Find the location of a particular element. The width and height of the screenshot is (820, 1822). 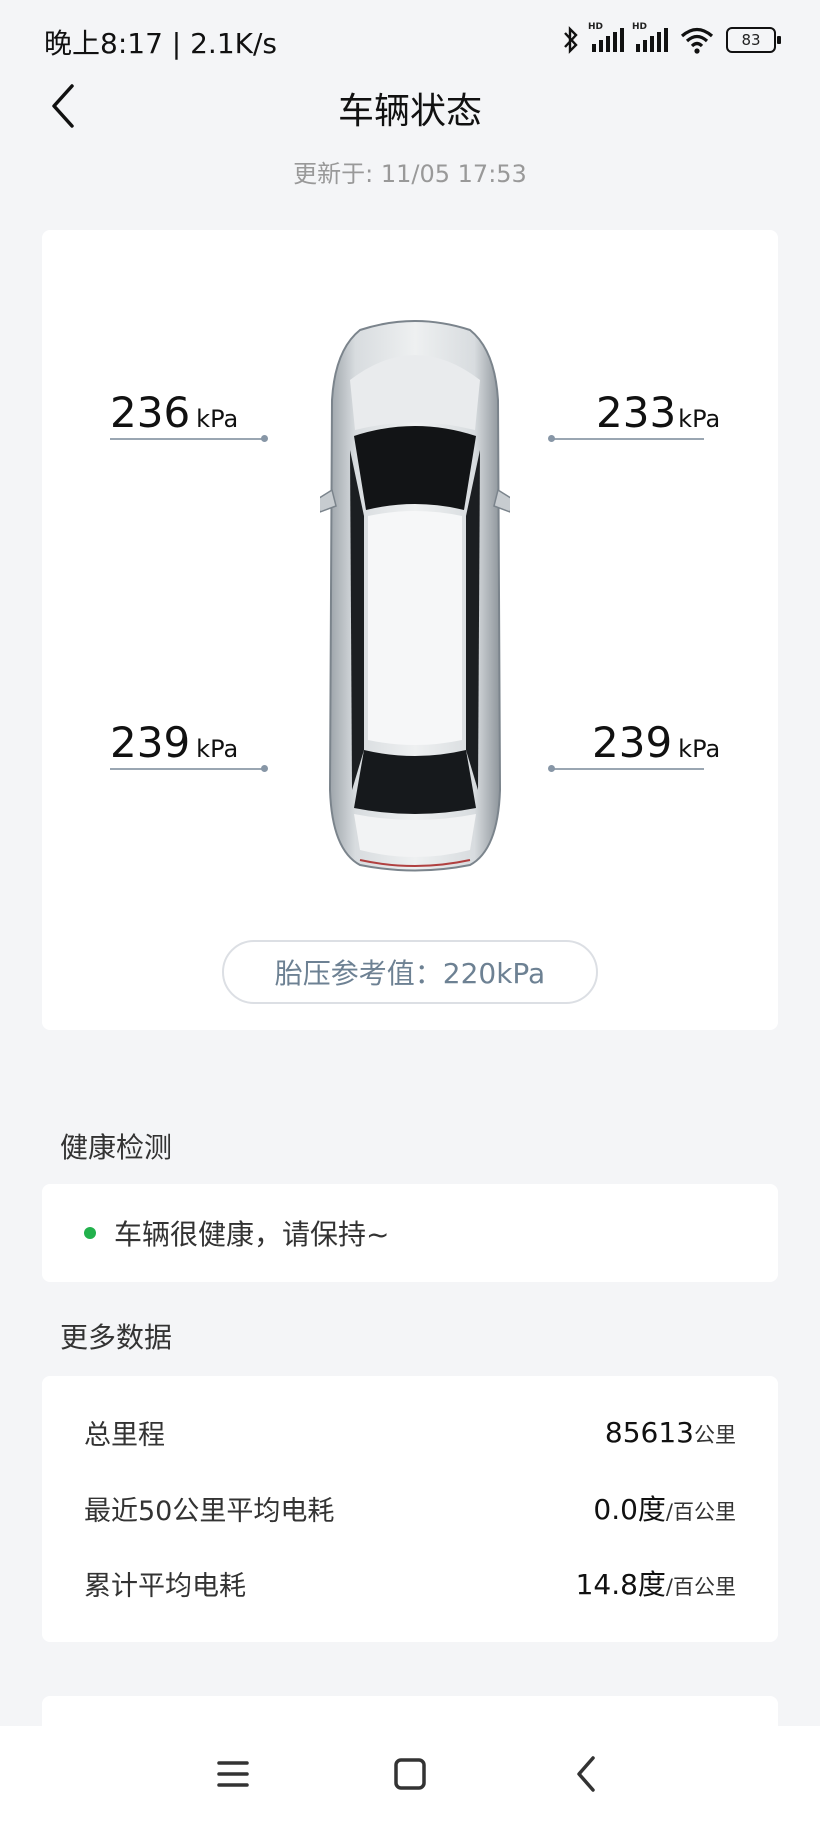

status-time: 晚上8:17 | 2.1K/s is located at coordinates (161, 43).